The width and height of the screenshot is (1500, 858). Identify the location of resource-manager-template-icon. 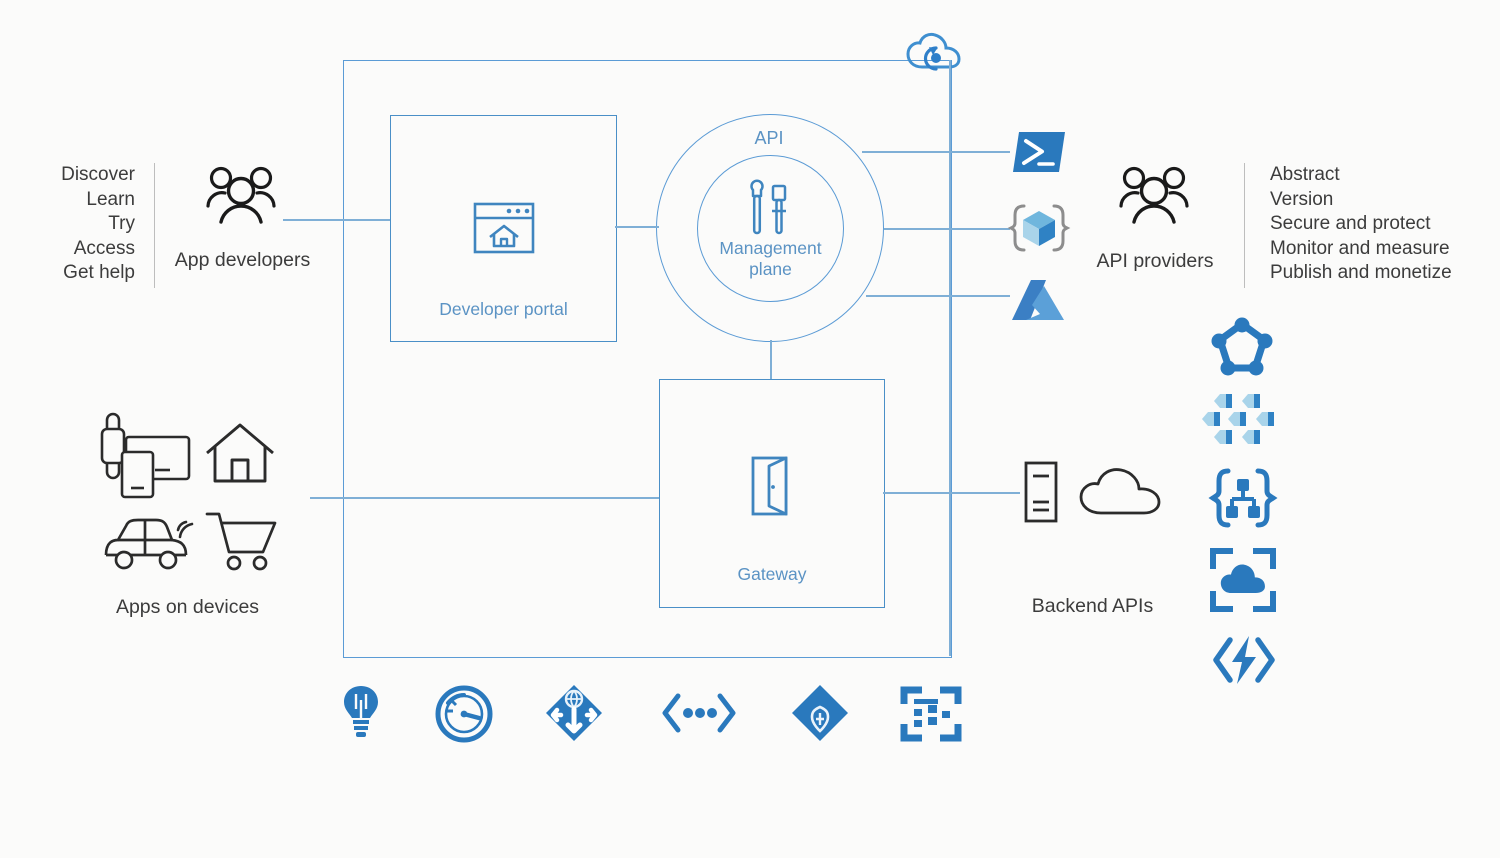
(1039, 228).